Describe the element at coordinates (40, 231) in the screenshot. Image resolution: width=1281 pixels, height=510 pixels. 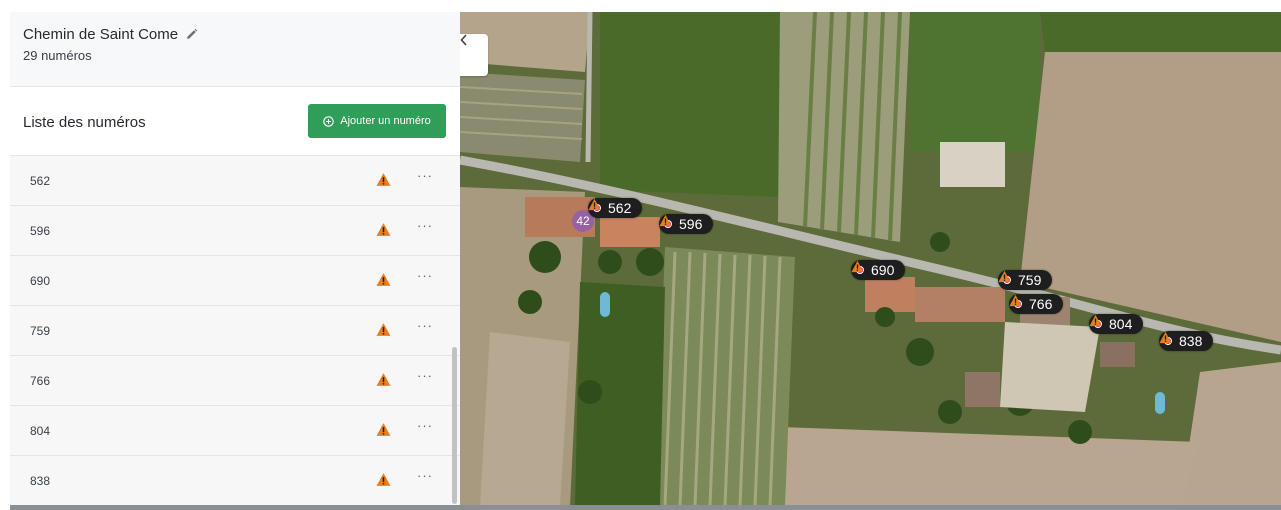
I see `number-label: 596` at that location.